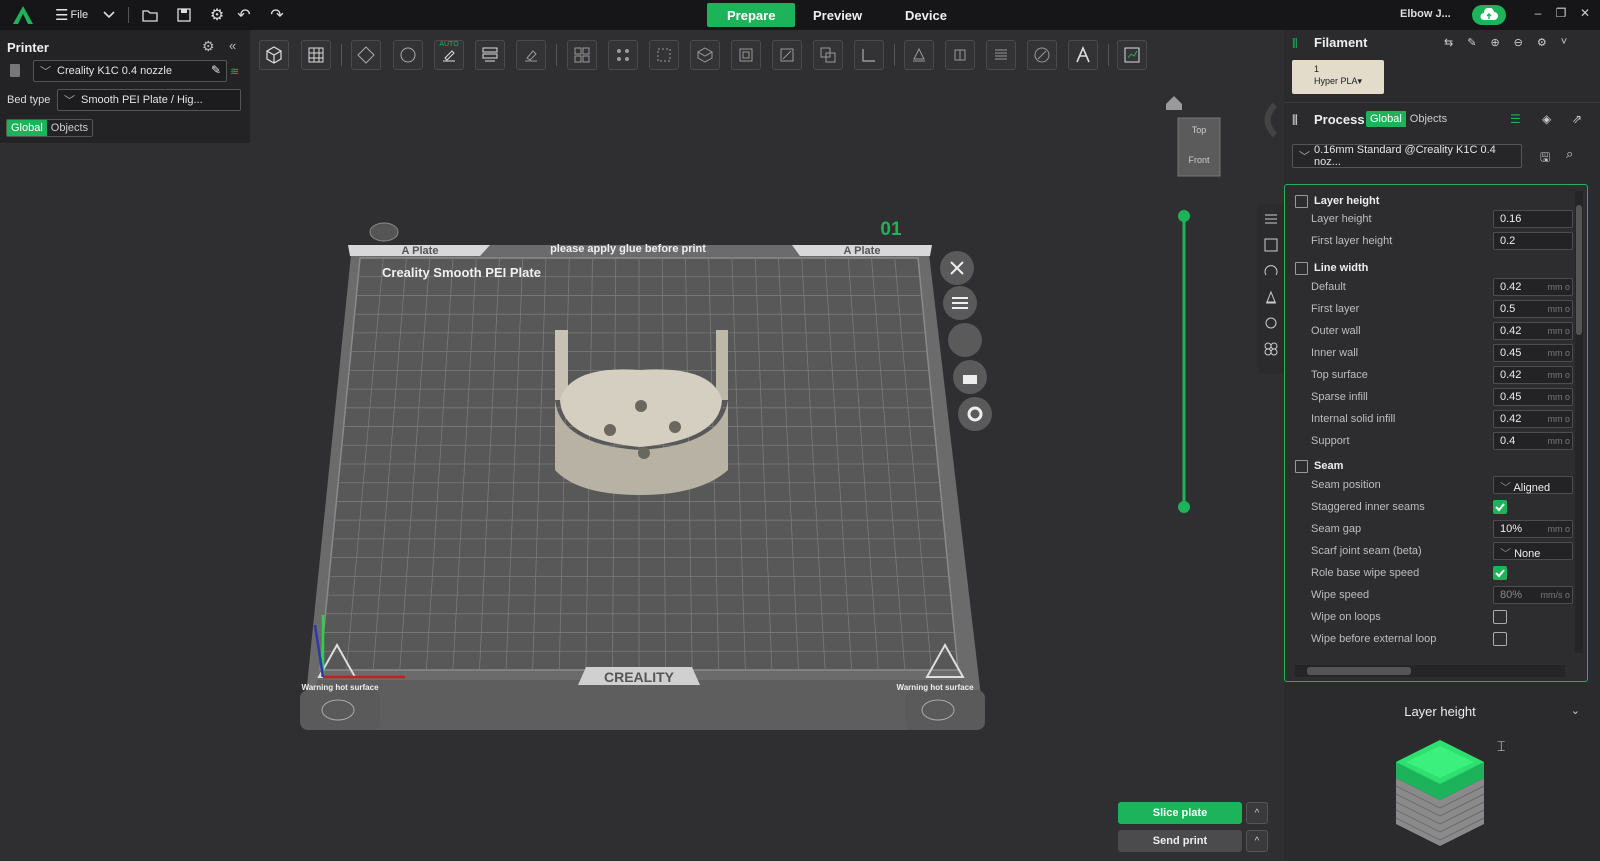 The width and height of the screenshot is (1600, 861). I want to click on collapse-icon: «, so click(232, 45).